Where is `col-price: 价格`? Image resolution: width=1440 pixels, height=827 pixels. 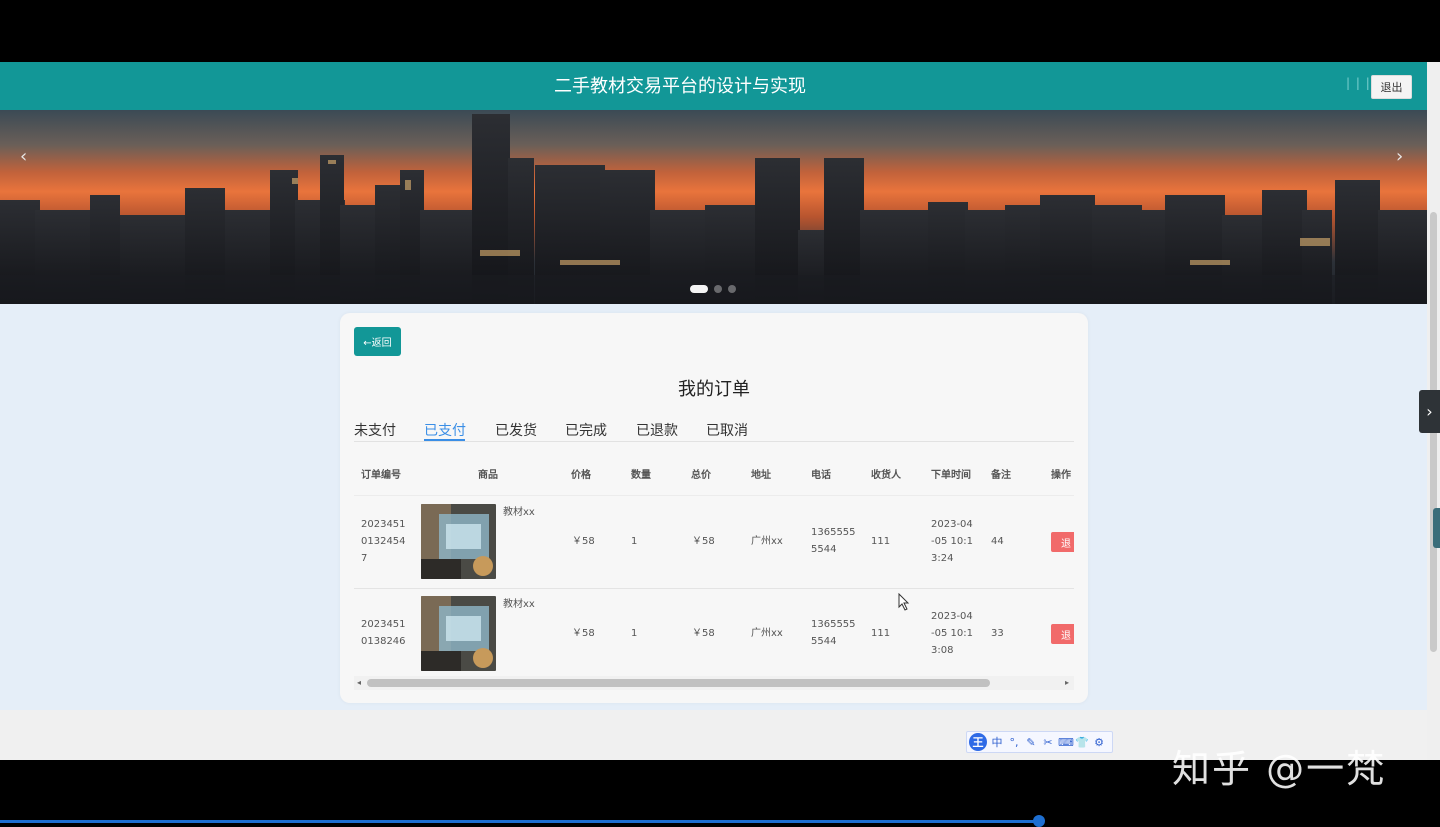
col-price: 价格 is located at coordinates (581, 475).